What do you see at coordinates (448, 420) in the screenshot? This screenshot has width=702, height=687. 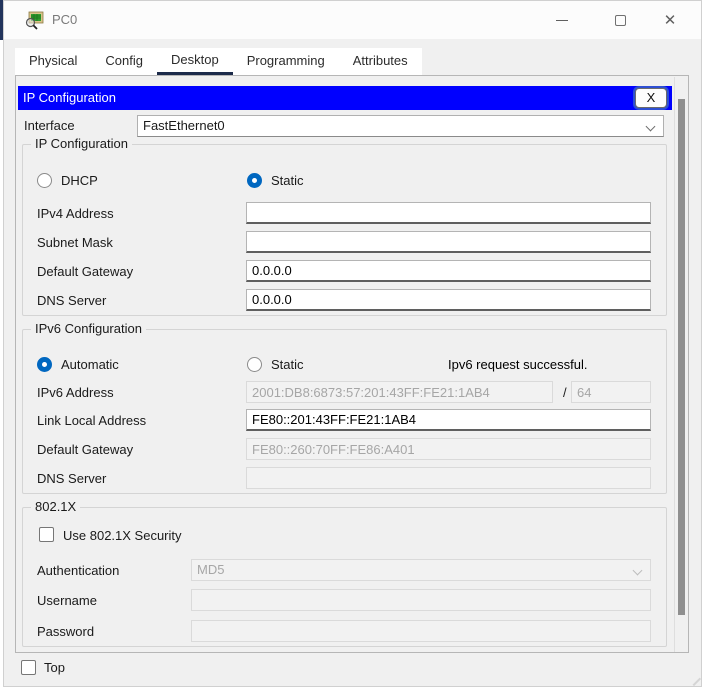 I see `link-local-address-input` at bounding box center [448, 420].